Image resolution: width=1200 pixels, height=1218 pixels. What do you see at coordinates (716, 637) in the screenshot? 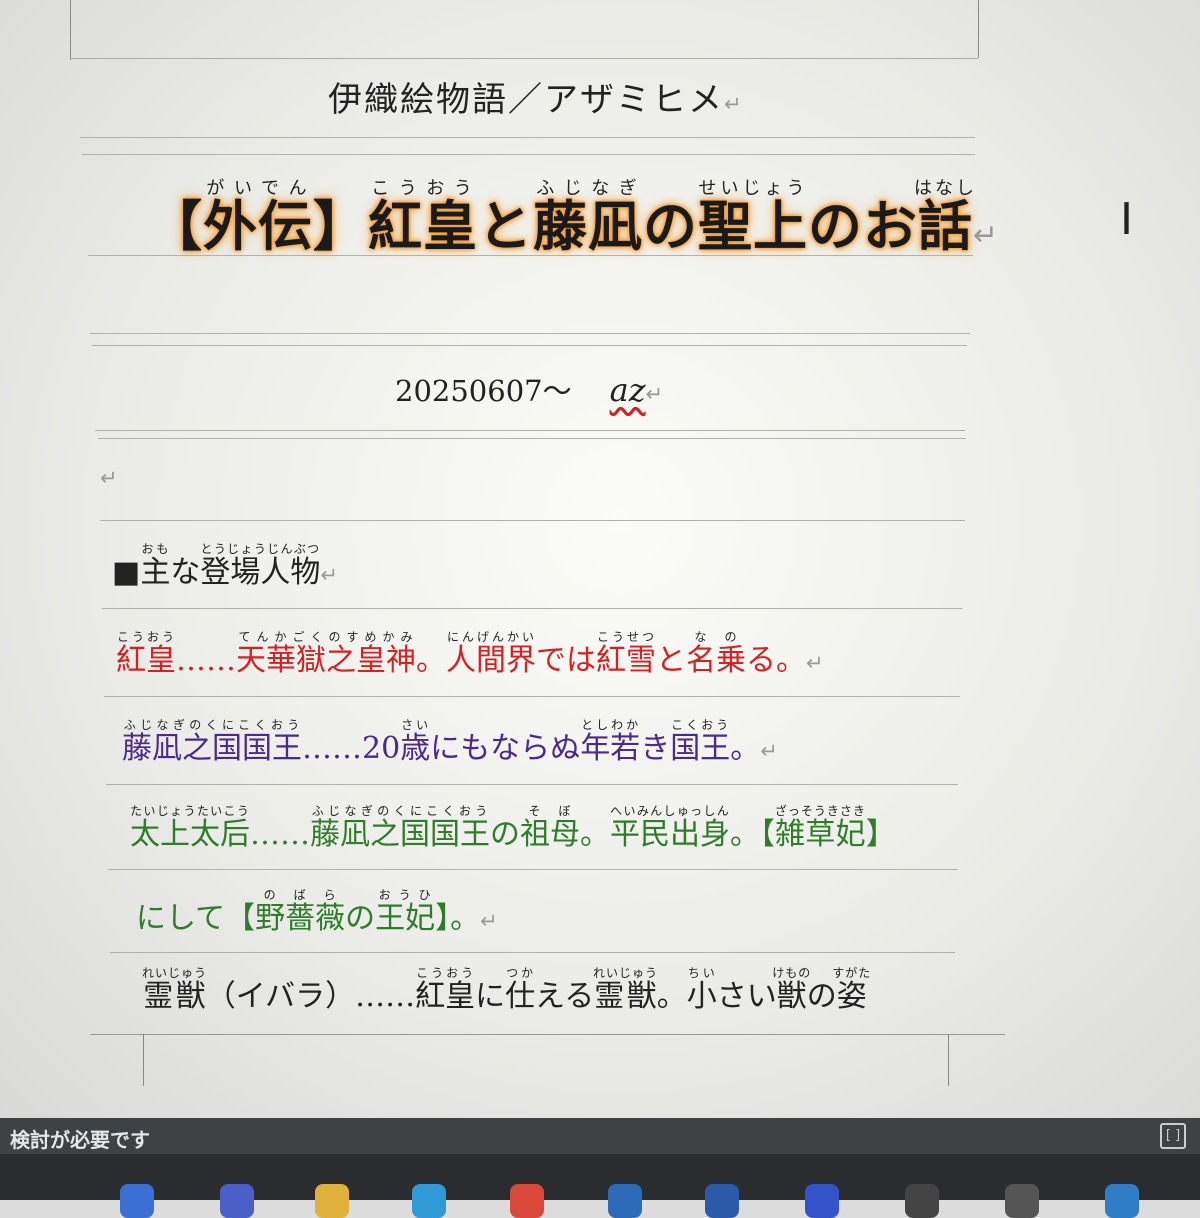
I see `furigana: なの` at bounding box center [716, 637].